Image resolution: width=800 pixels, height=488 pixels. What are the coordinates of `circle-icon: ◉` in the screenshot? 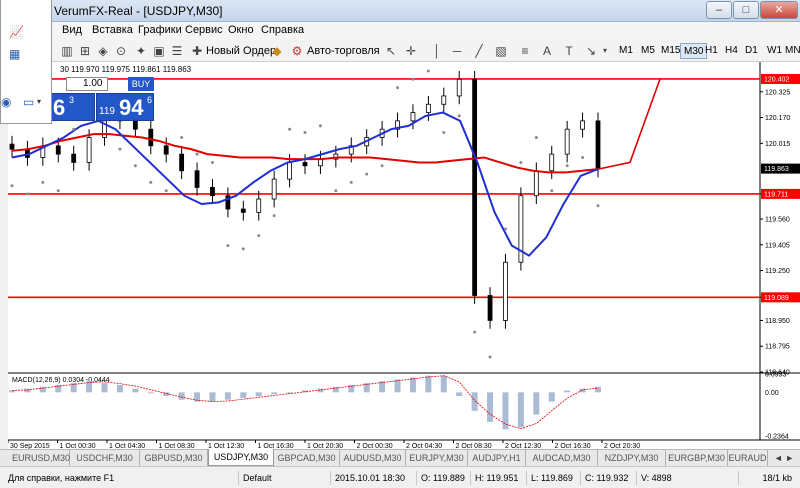 It's located at (8, 102).